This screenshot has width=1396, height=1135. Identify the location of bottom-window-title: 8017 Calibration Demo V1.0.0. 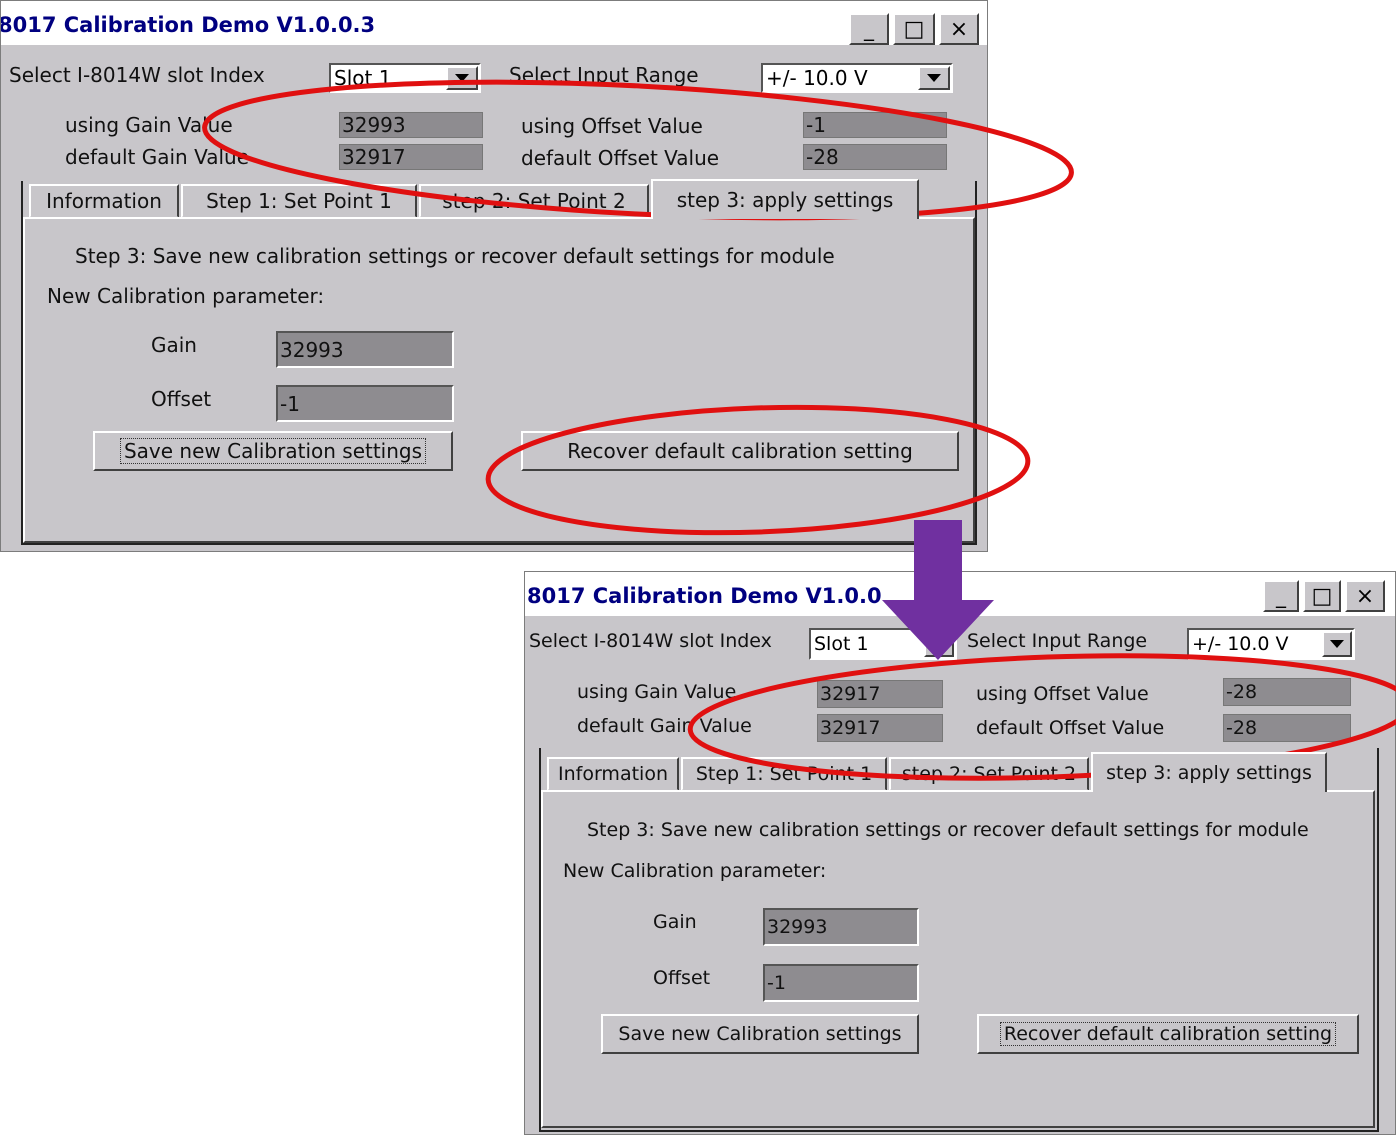
(704, 596).